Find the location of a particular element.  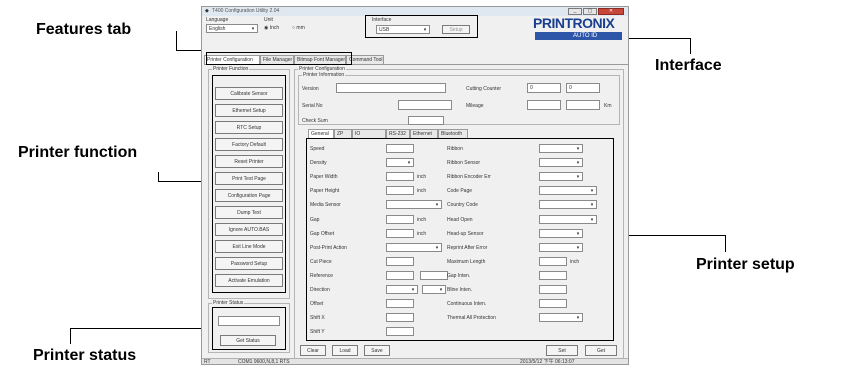

tab-bluetooth: Bluetooth is located at coordinates (453, 133).